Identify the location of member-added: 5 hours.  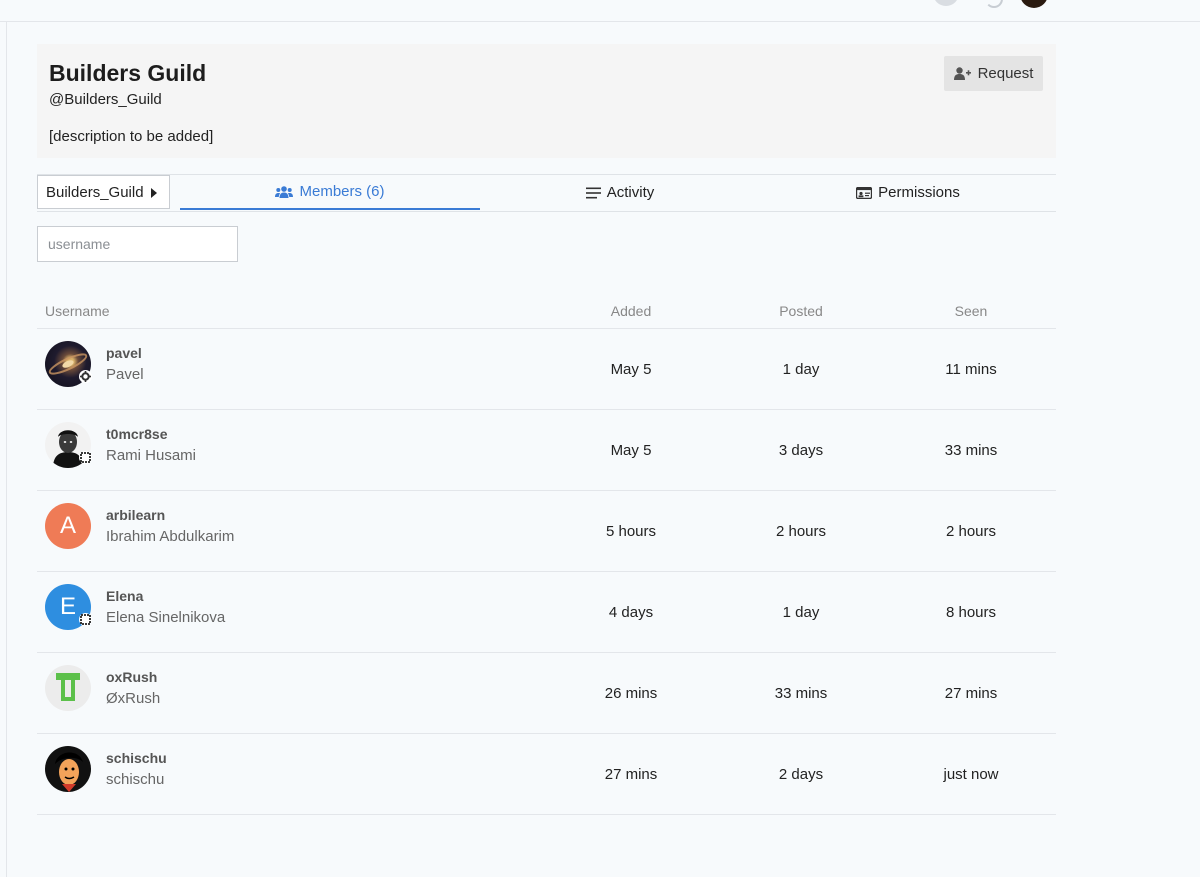
(631, 531).